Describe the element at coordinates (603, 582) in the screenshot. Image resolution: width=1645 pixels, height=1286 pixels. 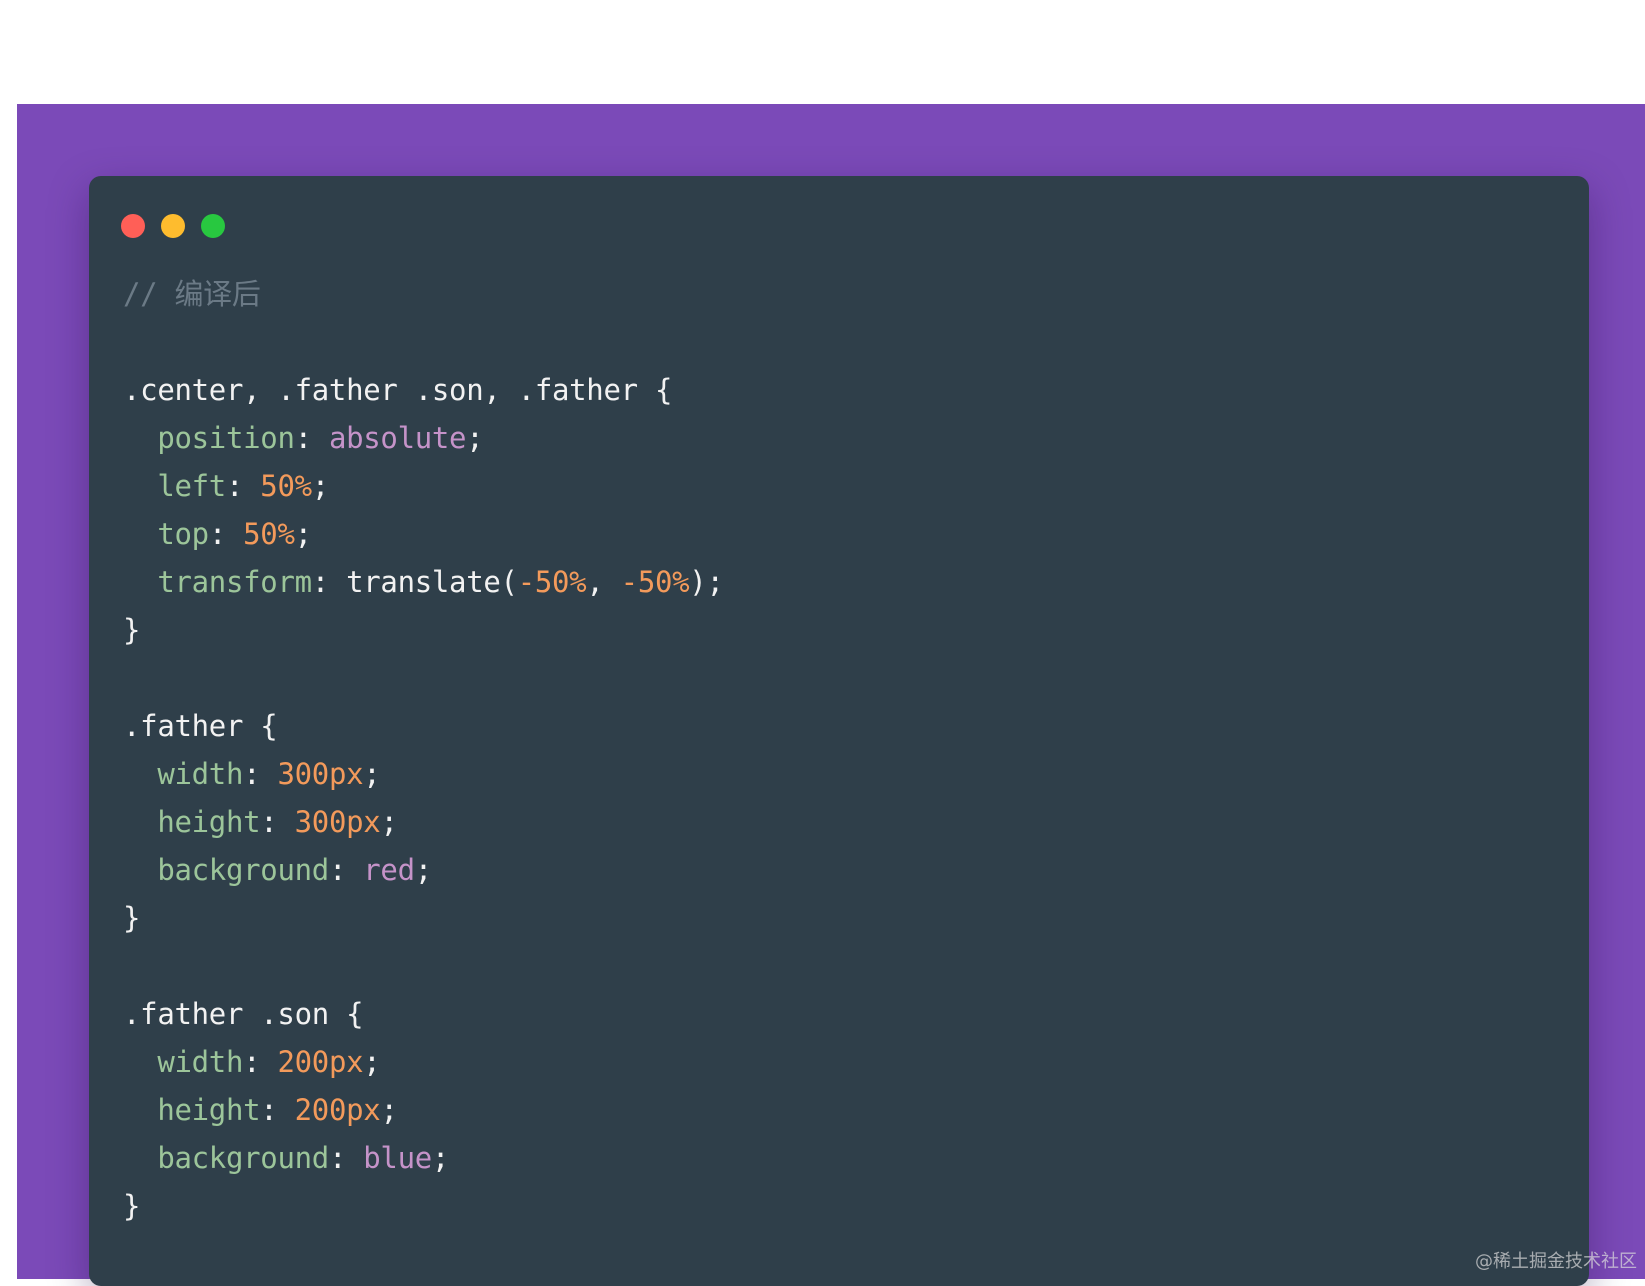
I see `code-token: ,` at that location.